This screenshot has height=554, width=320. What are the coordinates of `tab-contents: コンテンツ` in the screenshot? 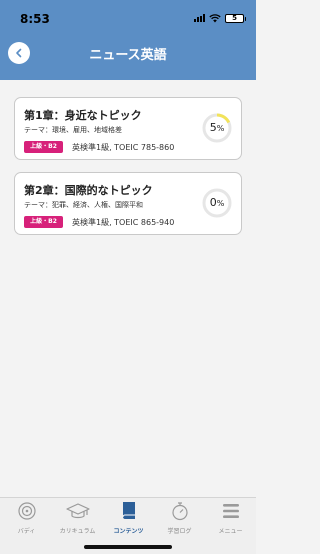 It's located at (128, 519).